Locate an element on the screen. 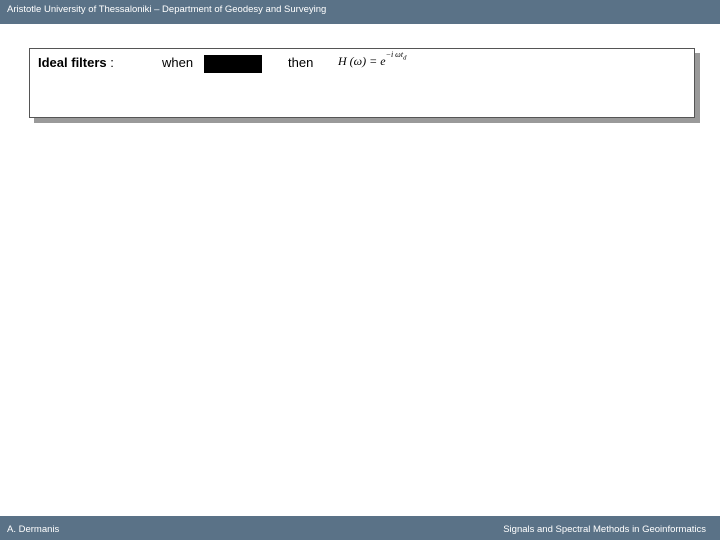 Image resolution: width=720 pixels, height=540 pixels. redacted-block is located at coordinates (233, 64).